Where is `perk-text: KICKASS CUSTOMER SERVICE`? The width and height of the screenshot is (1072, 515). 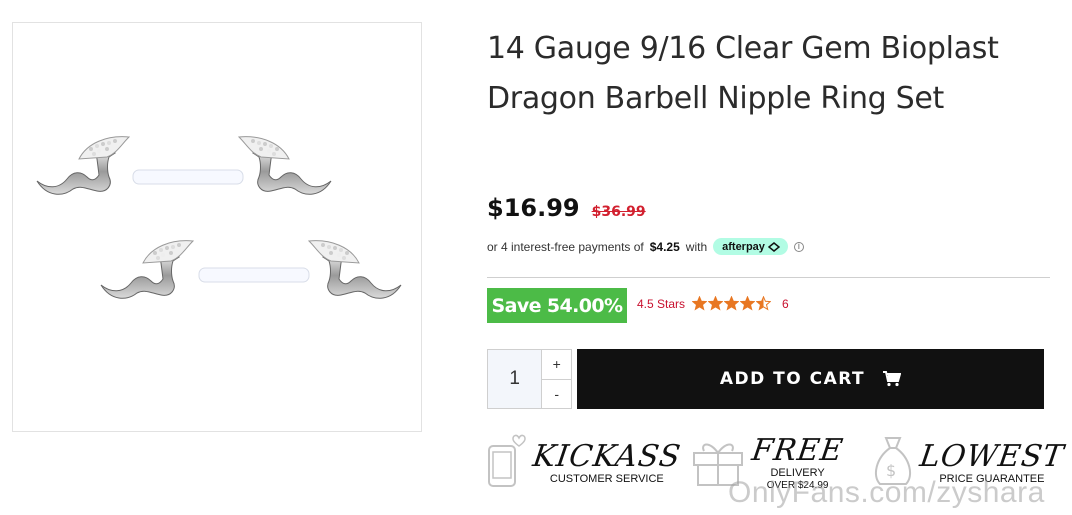
perk-text: KICKASS CUSTOMER SERVICE is located at coordinates (607, 462).